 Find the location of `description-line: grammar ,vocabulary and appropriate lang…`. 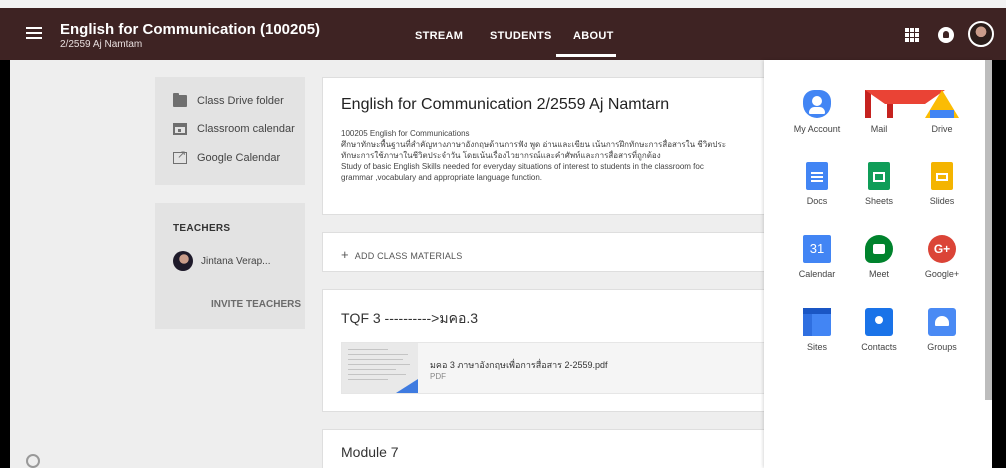

description-line: grammar ,vocabulary and appropriate lang… is located at coordinates (442, 177).